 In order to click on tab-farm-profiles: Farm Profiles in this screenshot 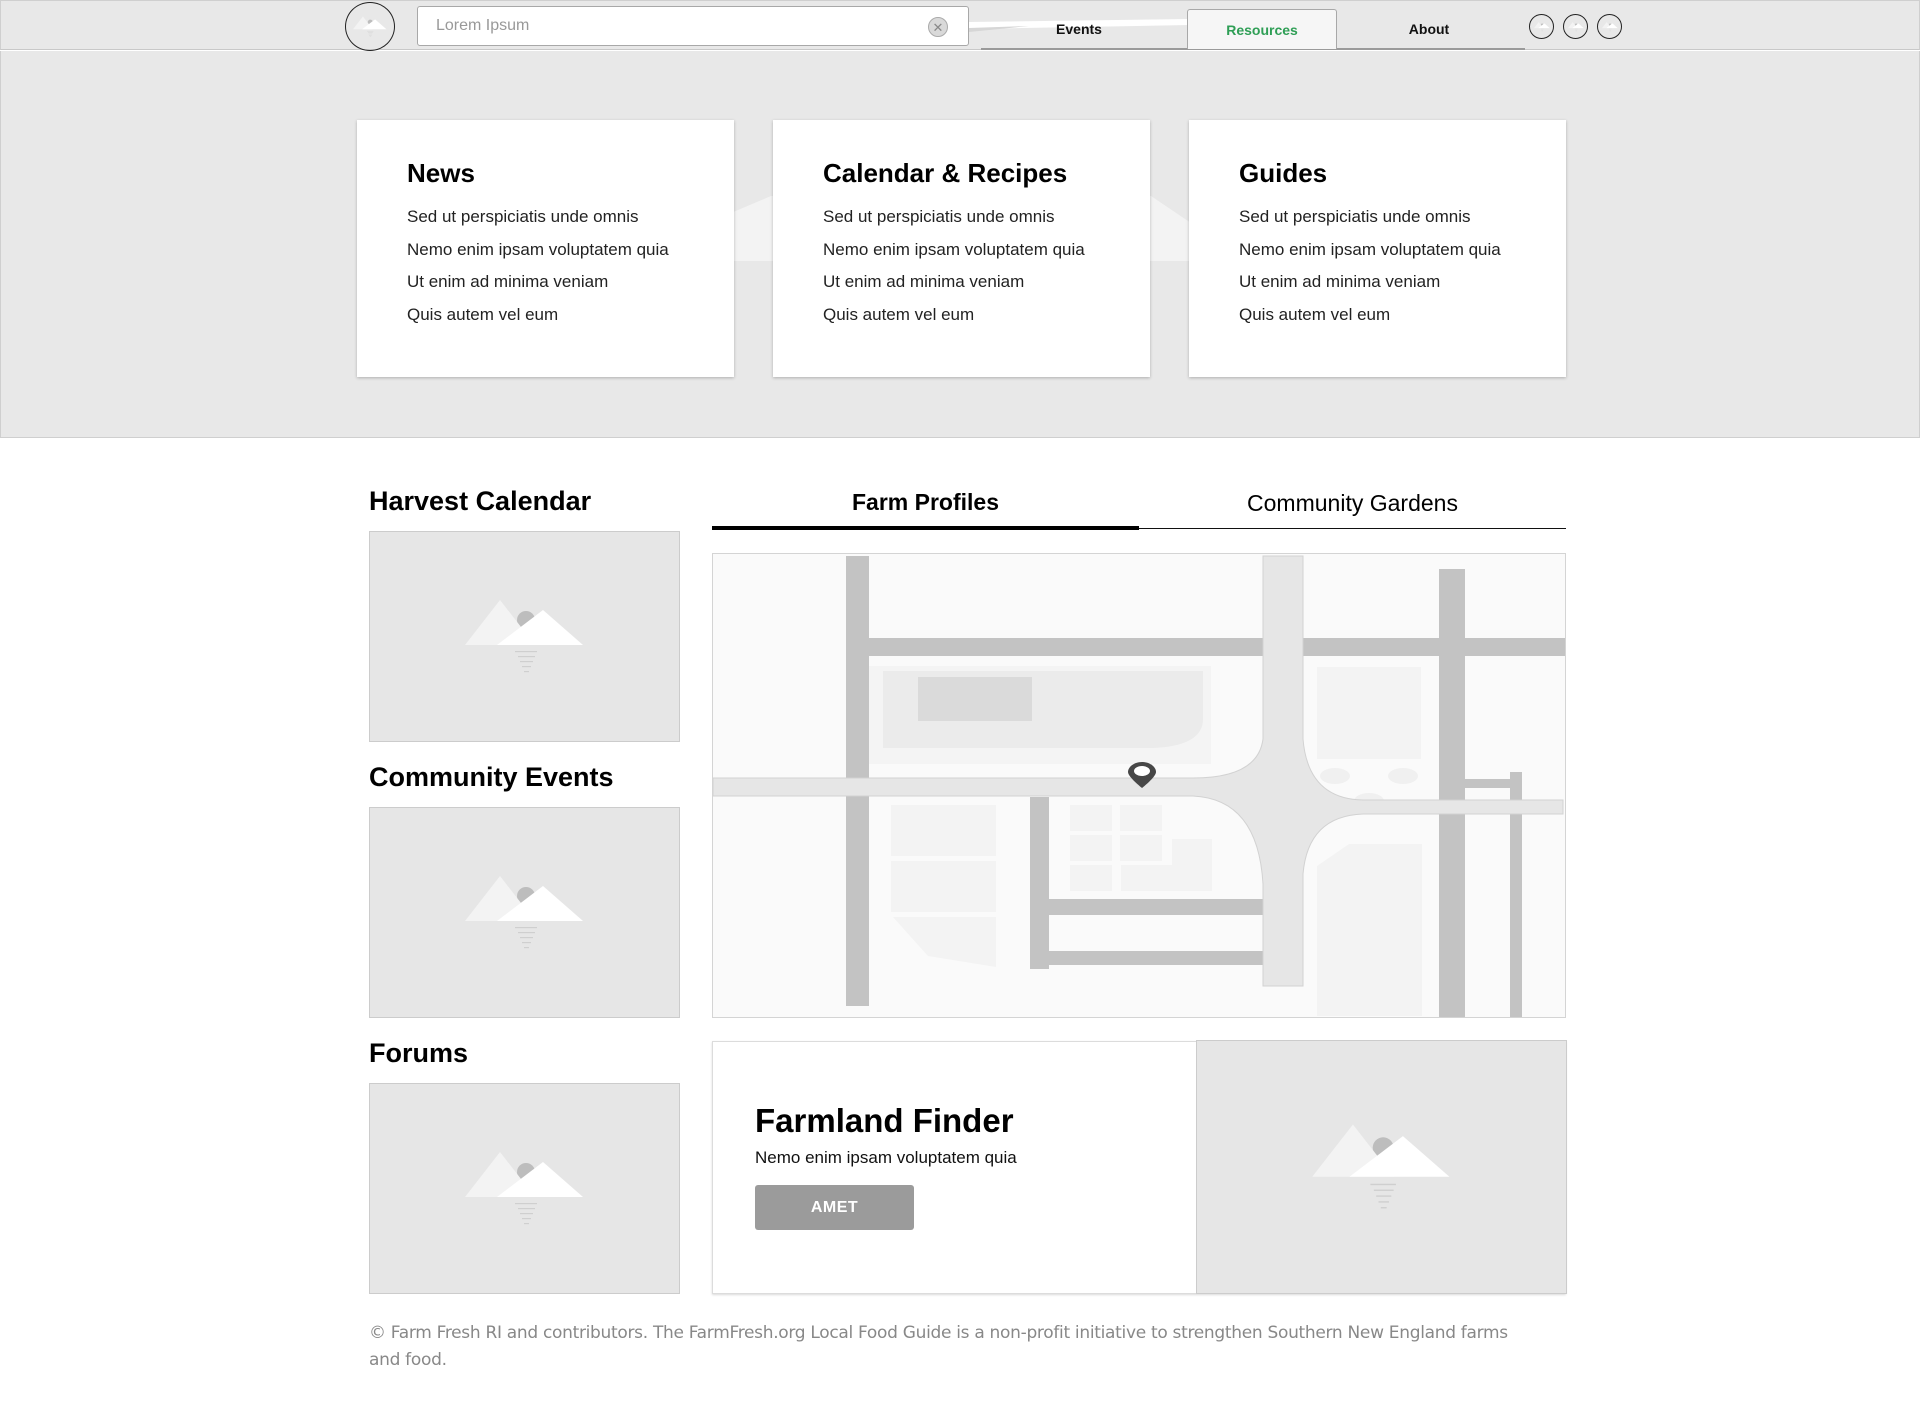, I will do `click(925, 504)`.